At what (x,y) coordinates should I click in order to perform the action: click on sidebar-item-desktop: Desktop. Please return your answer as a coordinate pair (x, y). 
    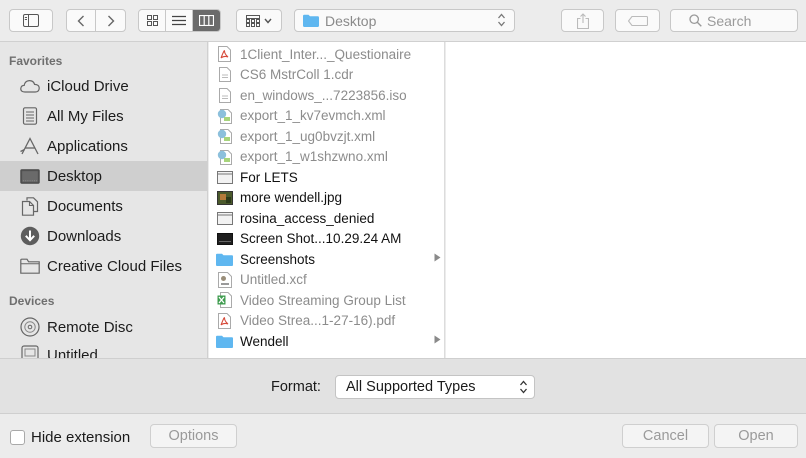
    Looking at the image, I should click on (103, 176).